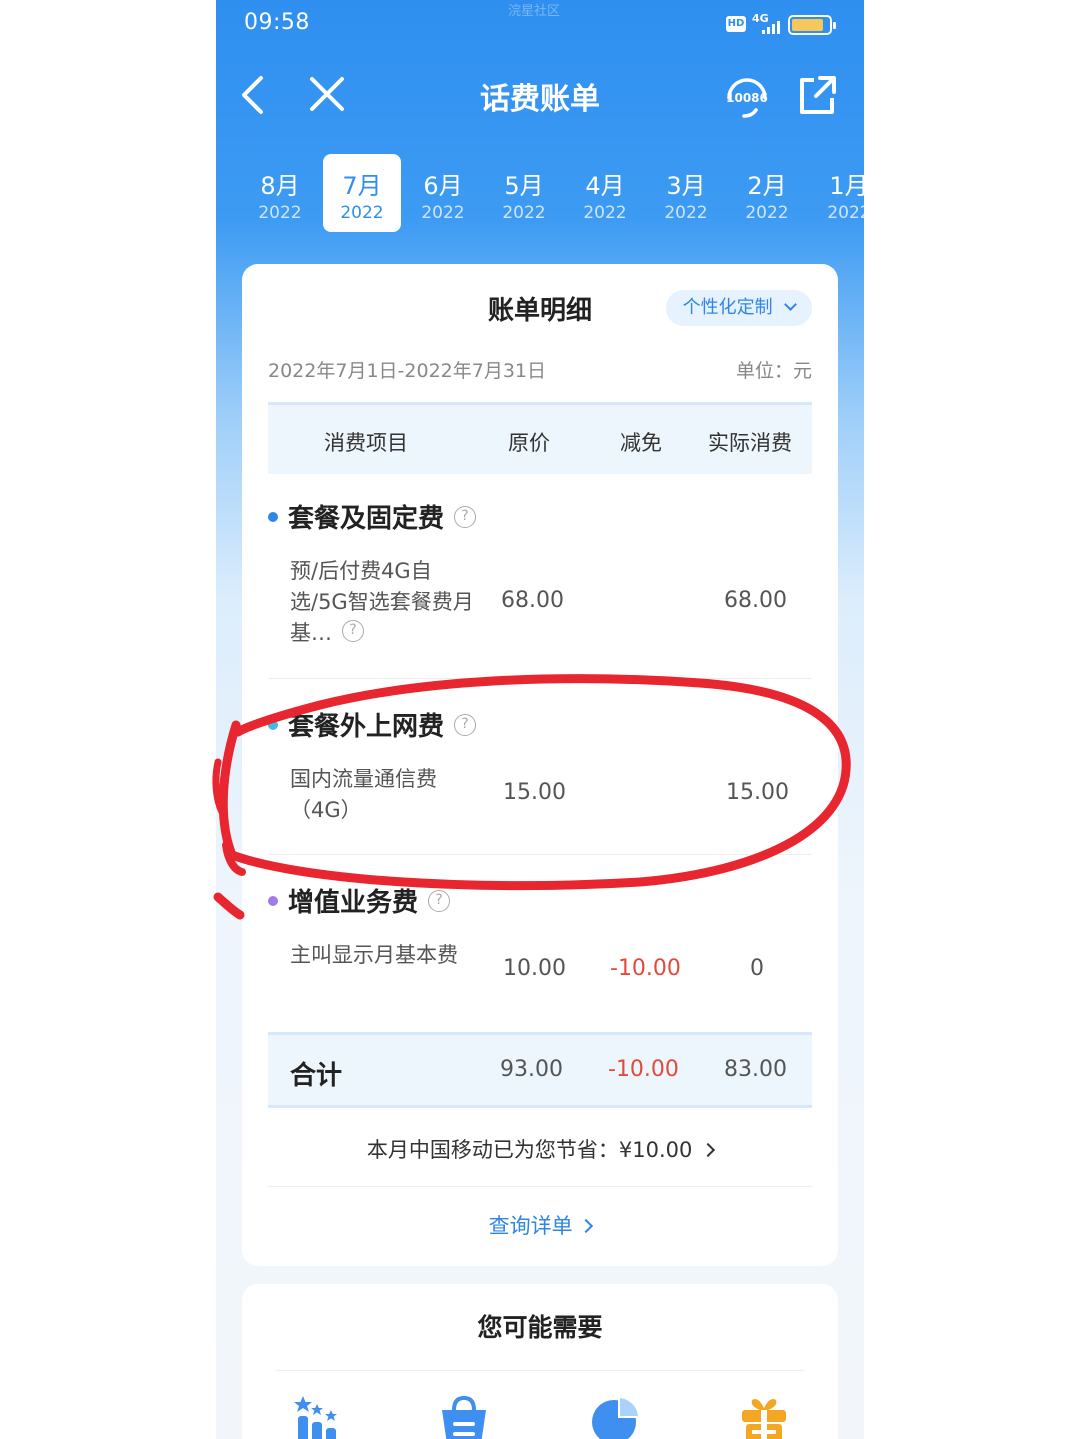 The height and width of the screenshot is (1439, 1080). I want to click on month-label: 4月, so click(605, 186).